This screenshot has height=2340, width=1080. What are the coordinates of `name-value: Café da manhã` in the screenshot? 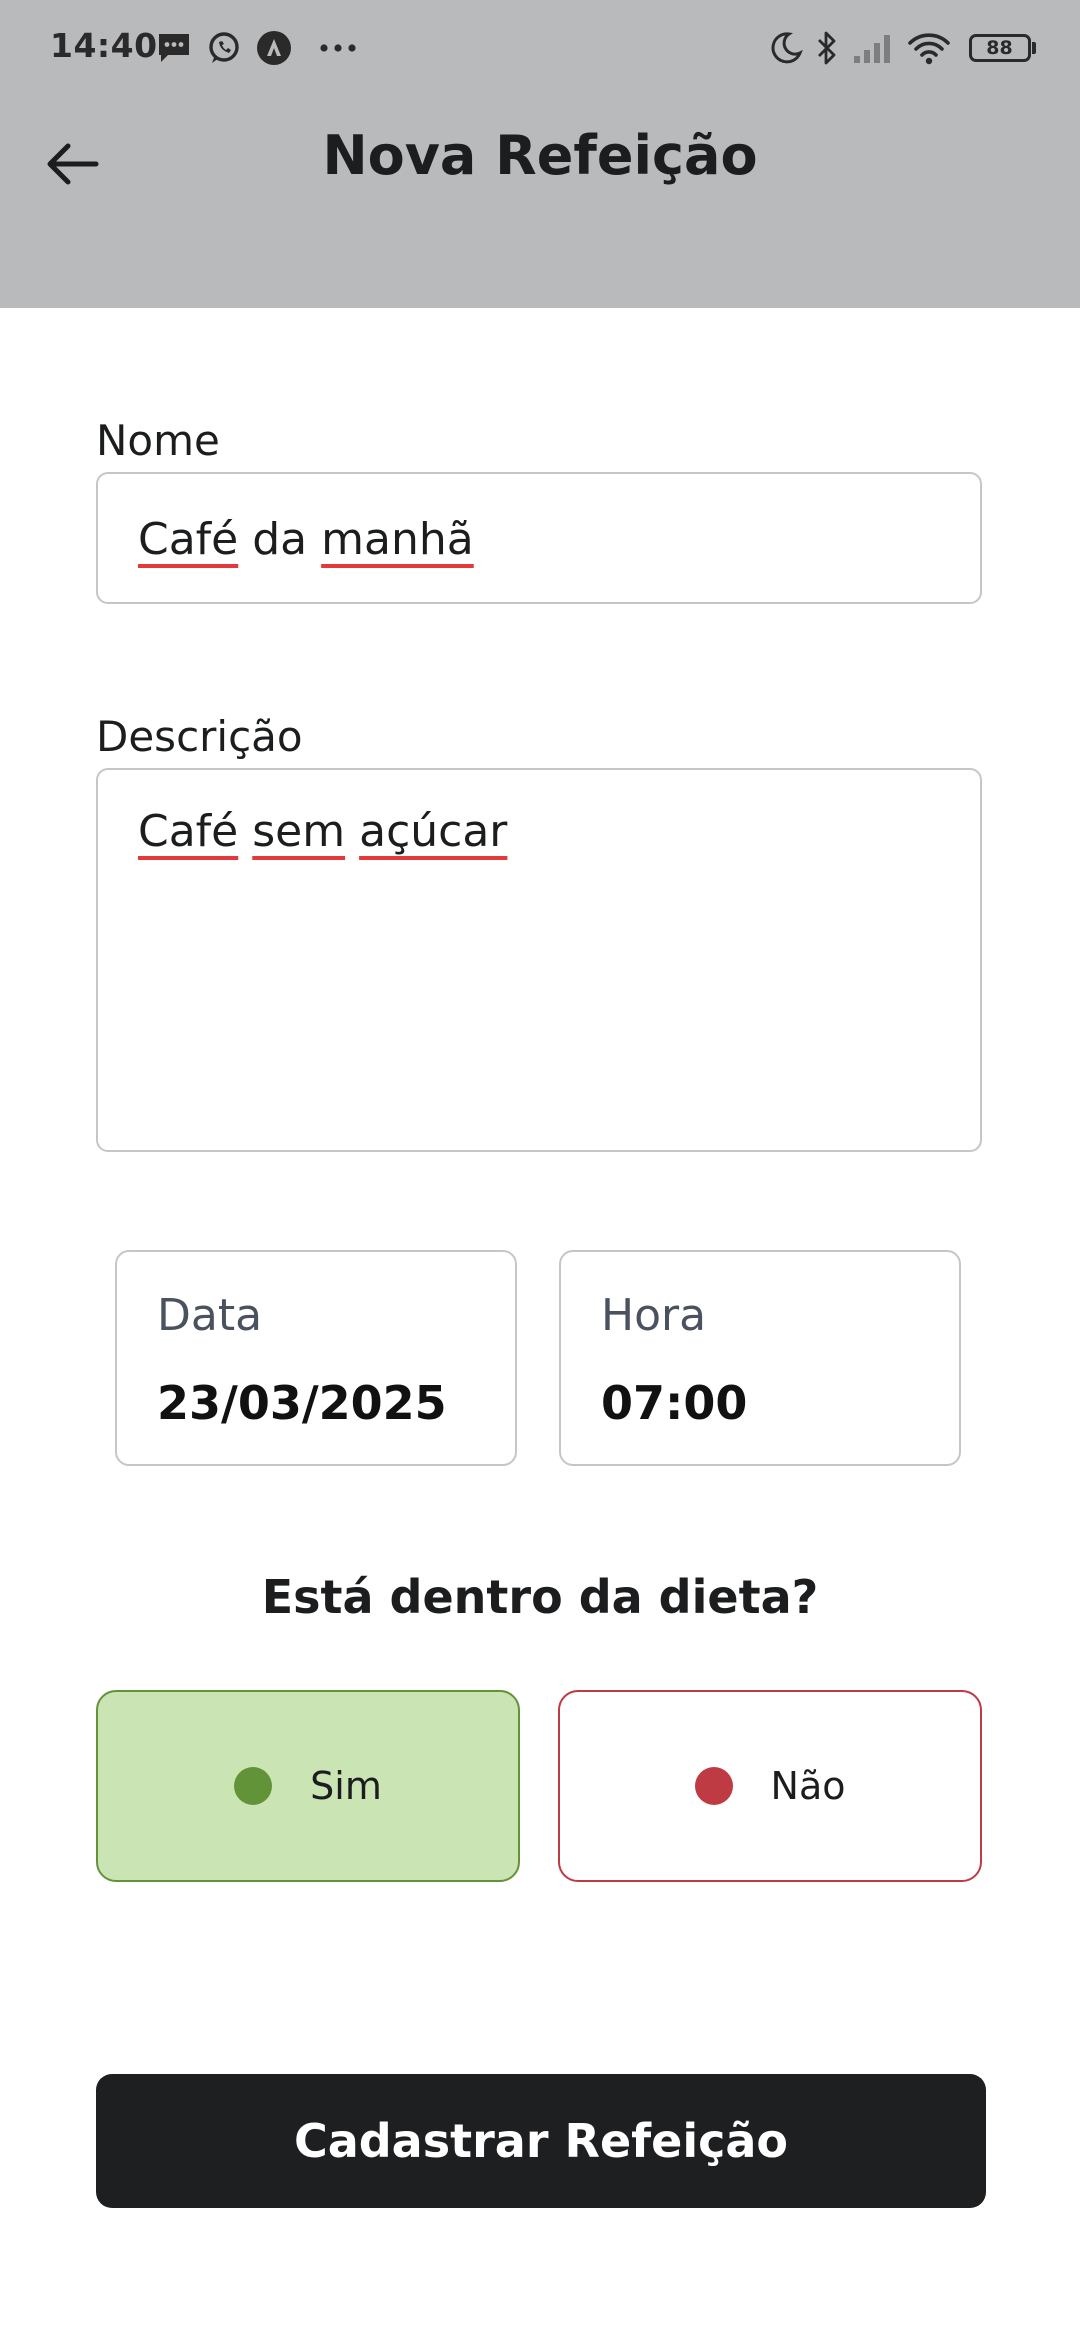 It's located at (306, 539).